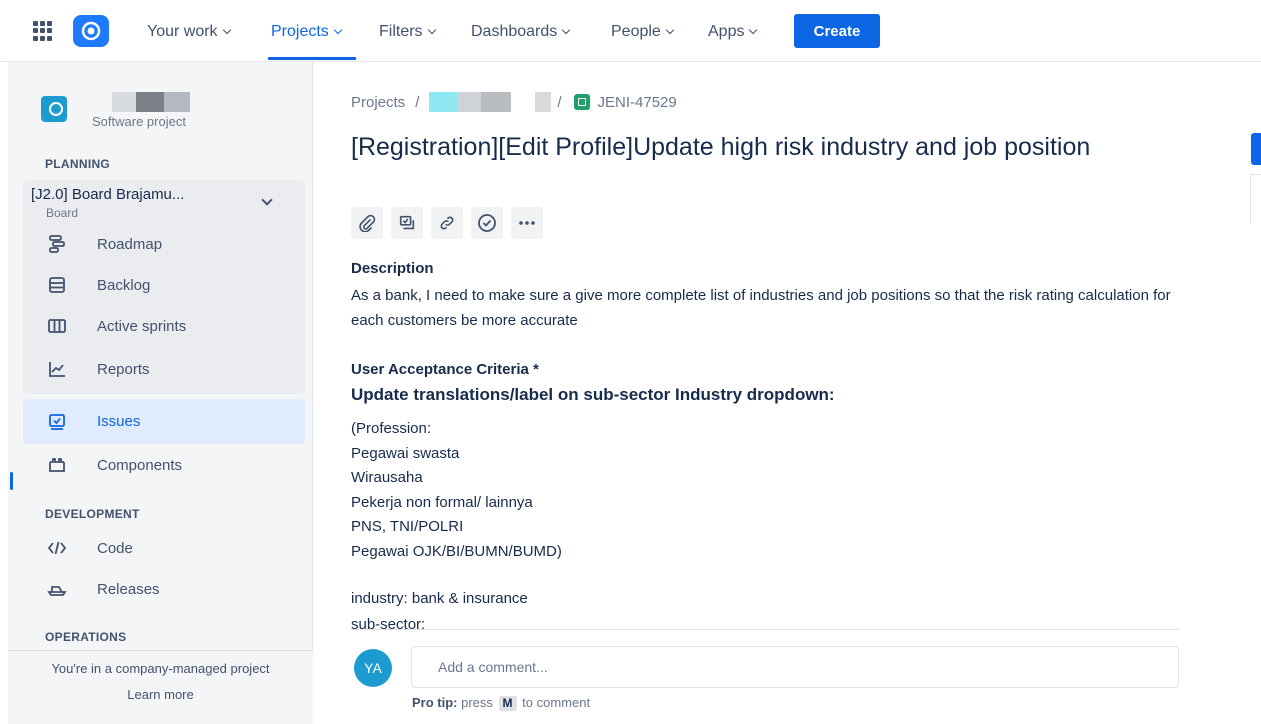 This screenshot has height=724, width=1261. I want to click on comment-divider, so click(765, 629).